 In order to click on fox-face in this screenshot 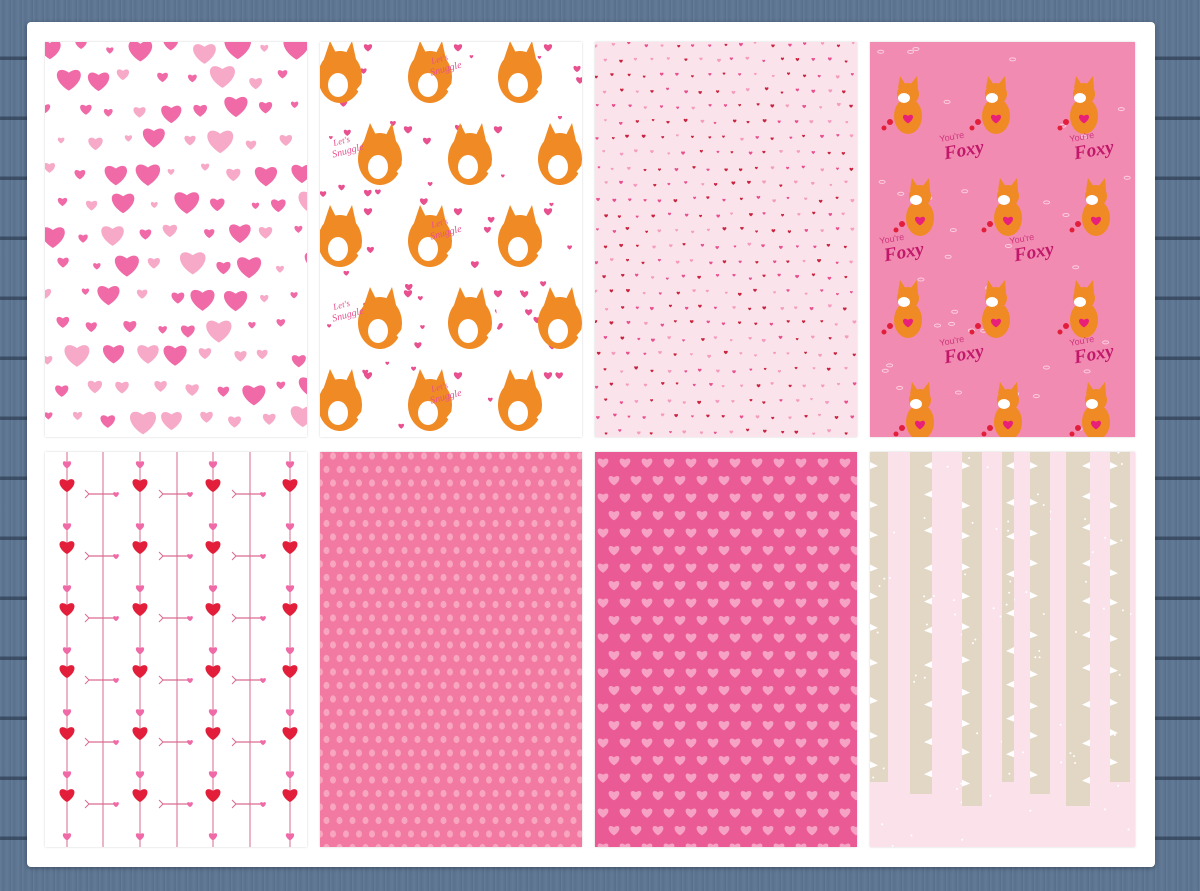, I will do `click(992, 98)`.